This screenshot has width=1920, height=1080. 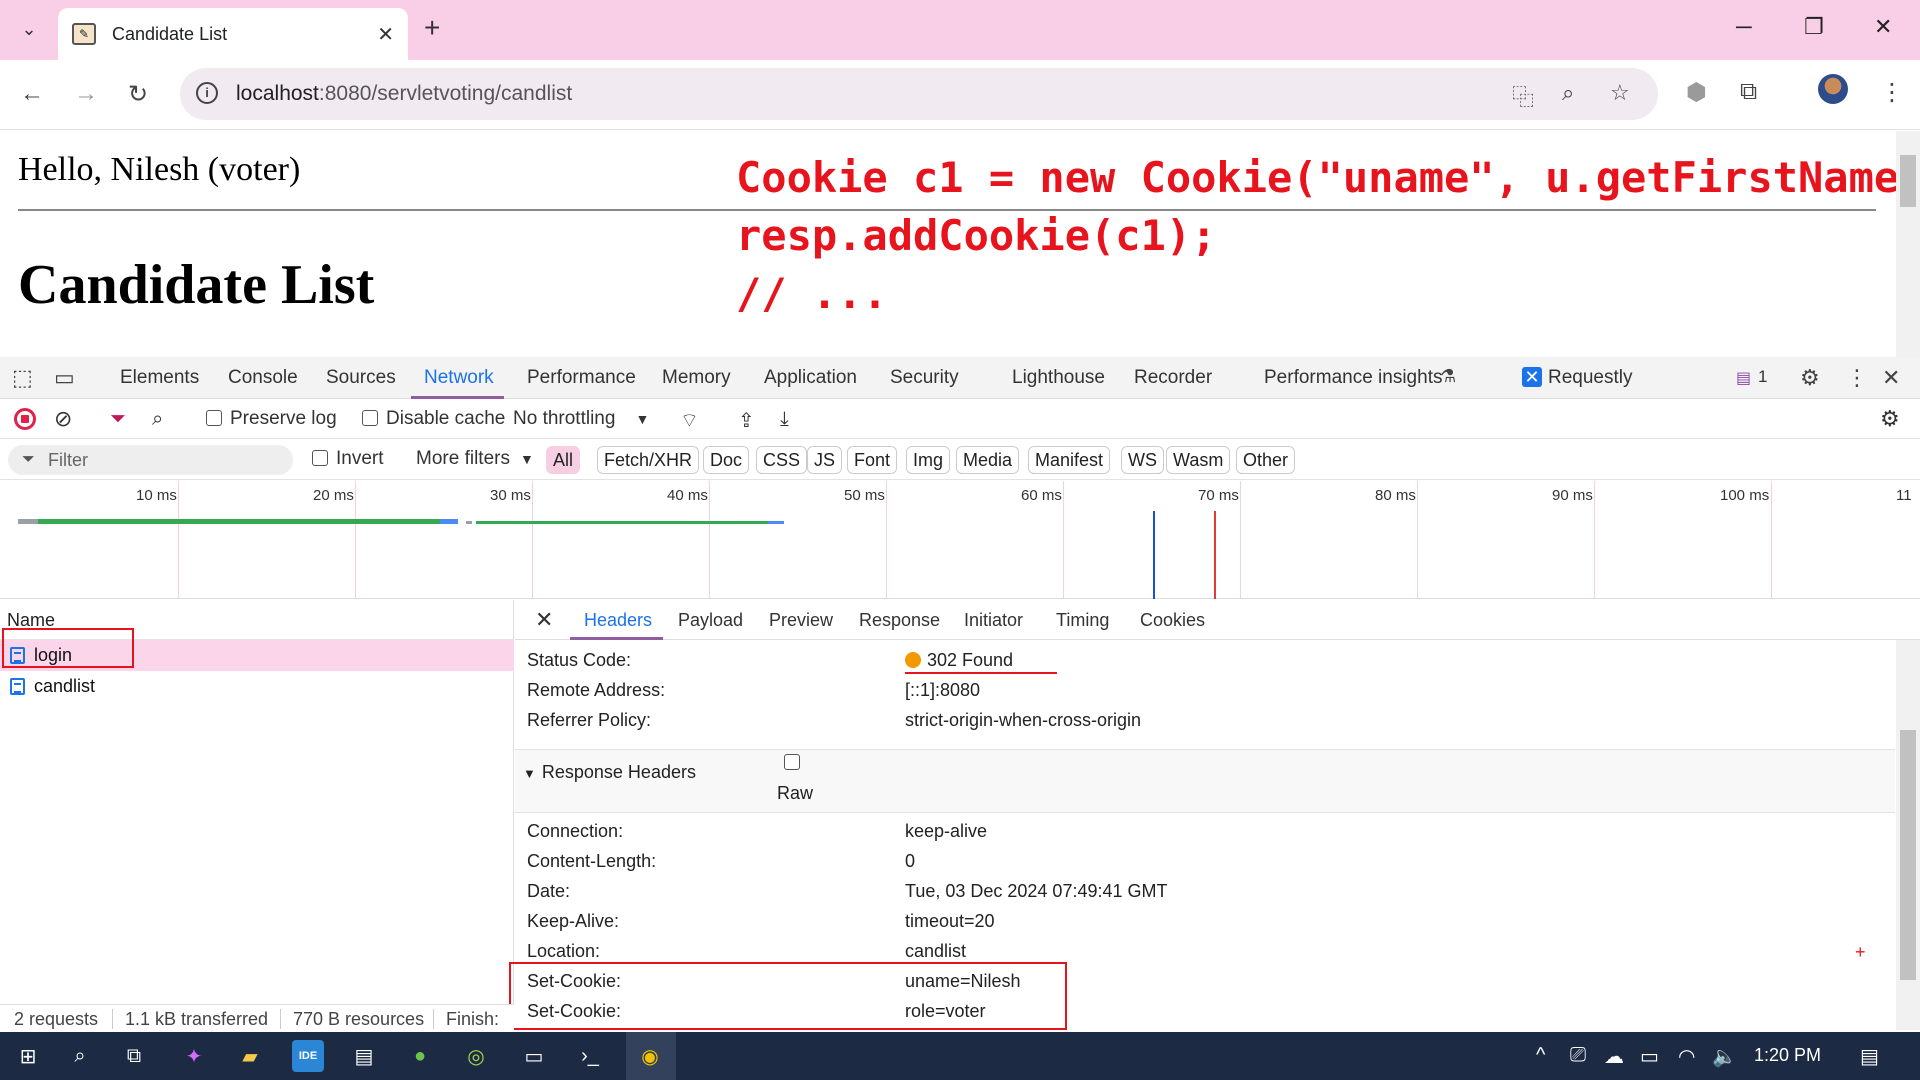 What do you see at coordinates (1082, 620) in the screenshot?
I see `tab-timing: Timing` at bounding box center [1082, 620].